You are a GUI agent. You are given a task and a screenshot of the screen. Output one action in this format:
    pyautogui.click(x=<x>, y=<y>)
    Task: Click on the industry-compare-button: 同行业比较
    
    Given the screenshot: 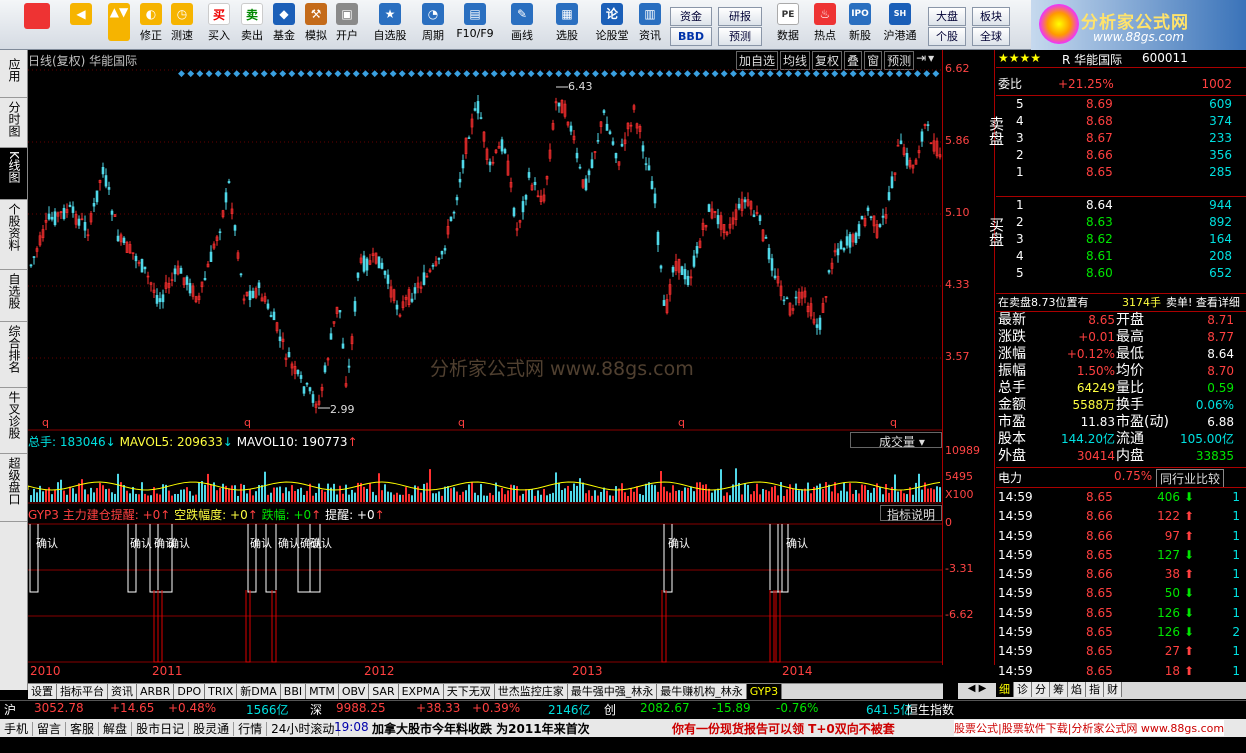 What is the action you would take?
    pyautogui.click(x=1190, y=478)
    